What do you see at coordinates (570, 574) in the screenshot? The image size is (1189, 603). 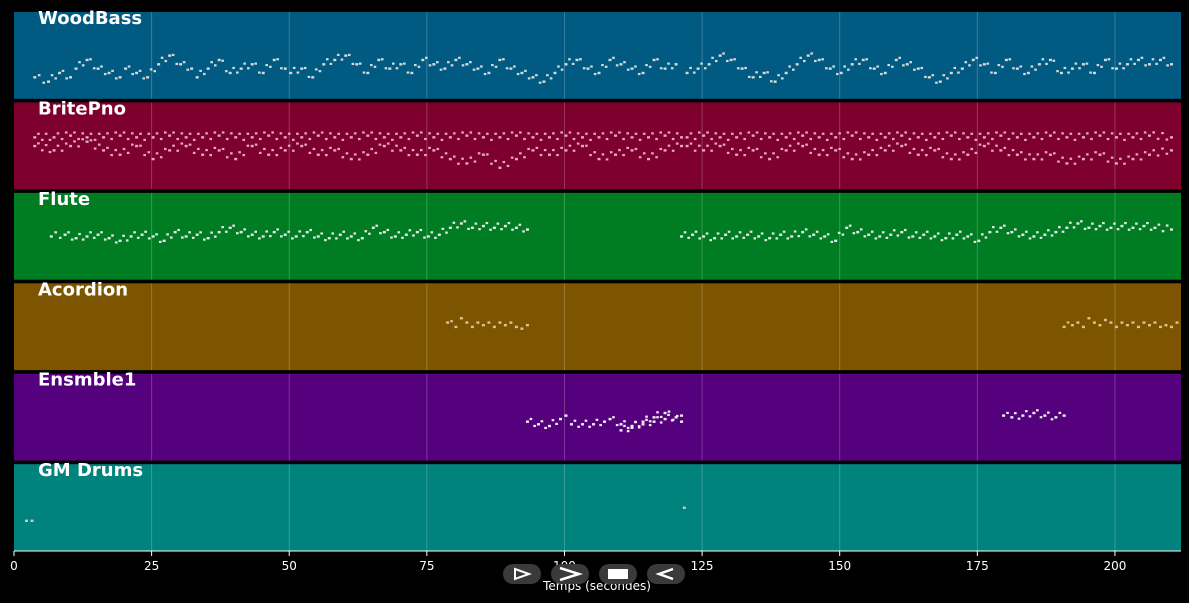 I see `fast-forward-button` at bounding box center [570, 574].